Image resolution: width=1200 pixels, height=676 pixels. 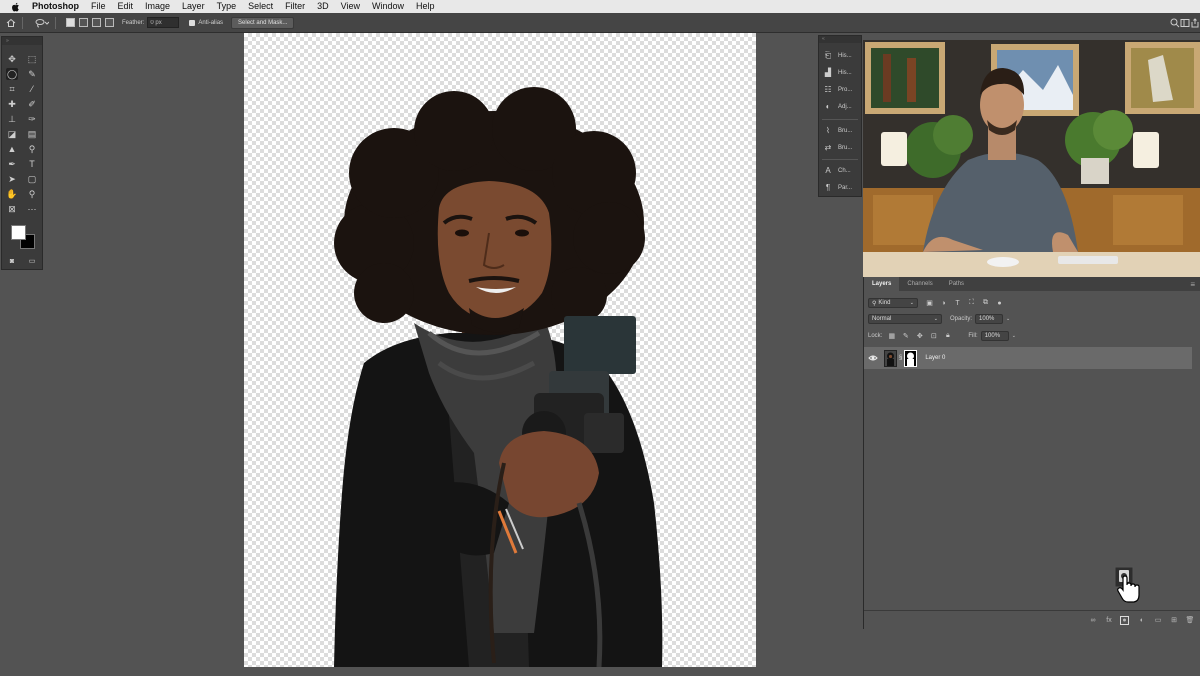 I want to click on subtract-selection-icon, so click(x=96, y=22).